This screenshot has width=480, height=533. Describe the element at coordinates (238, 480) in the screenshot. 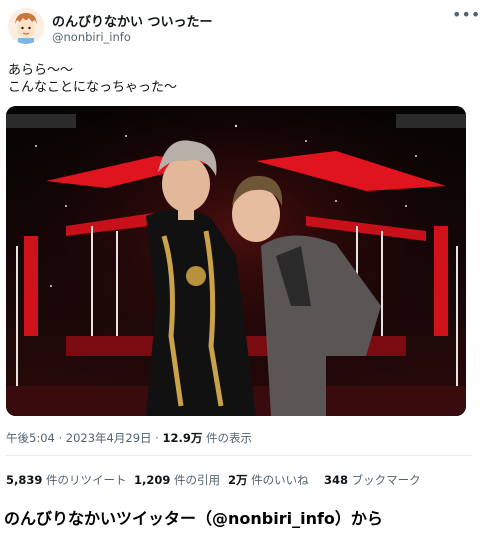

I see `likes-count: 2万` at that location.